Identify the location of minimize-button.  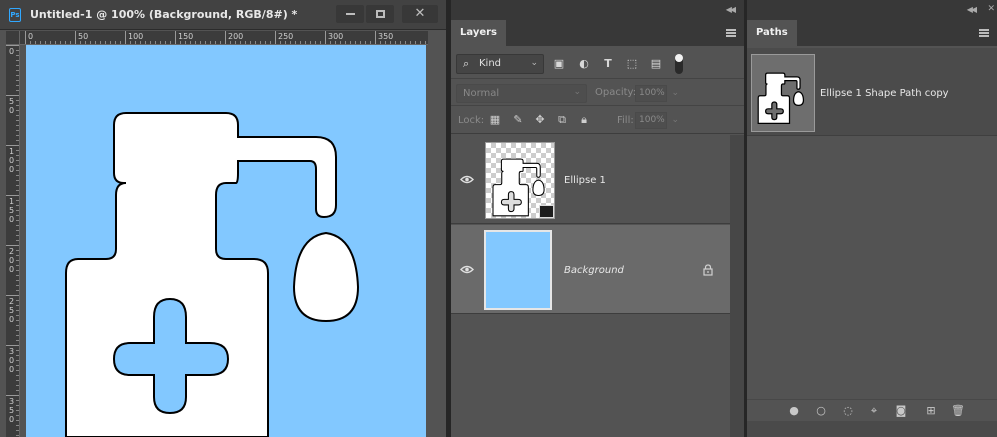
(350, 14).